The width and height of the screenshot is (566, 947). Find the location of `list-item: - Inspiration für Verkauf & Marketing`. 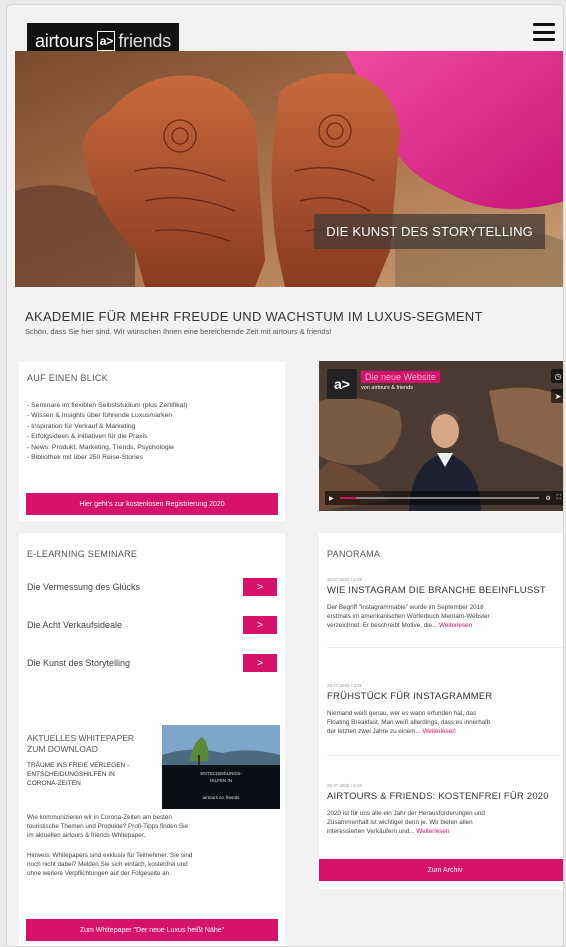

list-item: - Inspiration für Verkauf & Marketing is located at coordinates (81, 426).